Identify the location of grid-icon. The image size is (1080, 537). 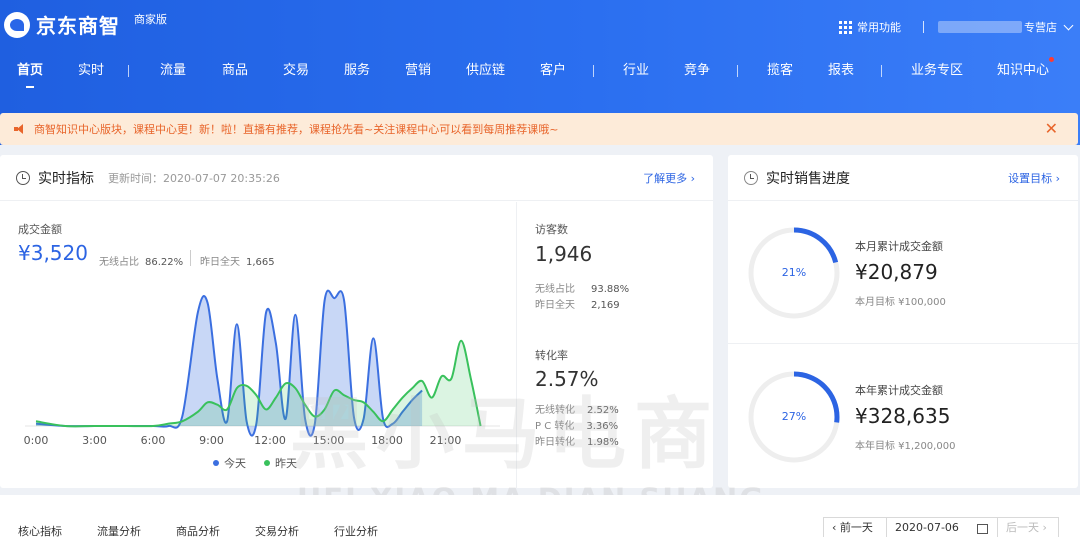
(845, 27).